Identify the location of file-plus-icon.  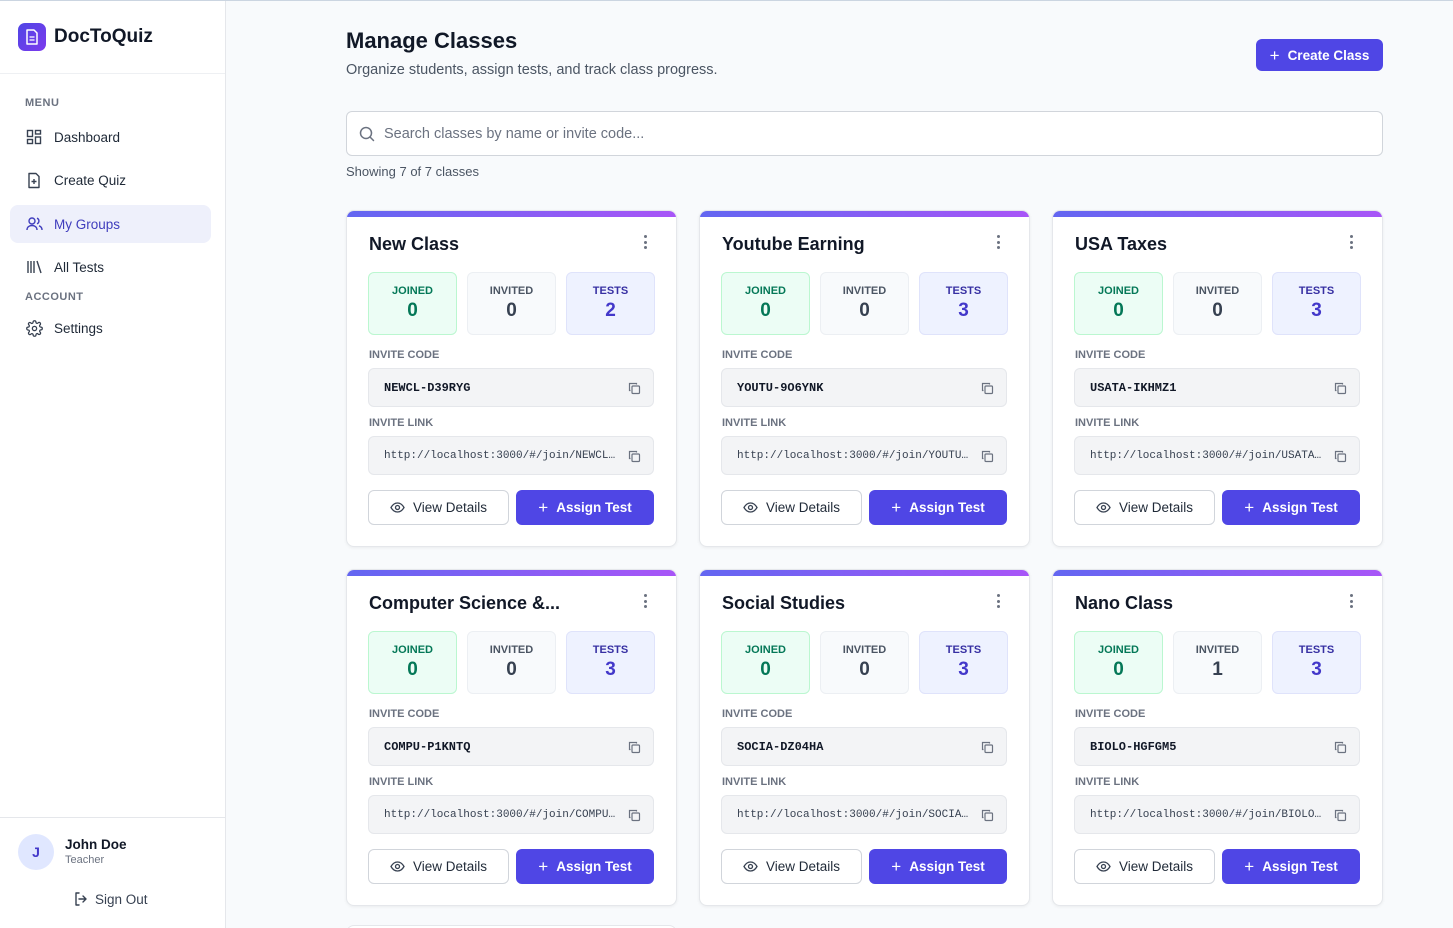
(34, 180).